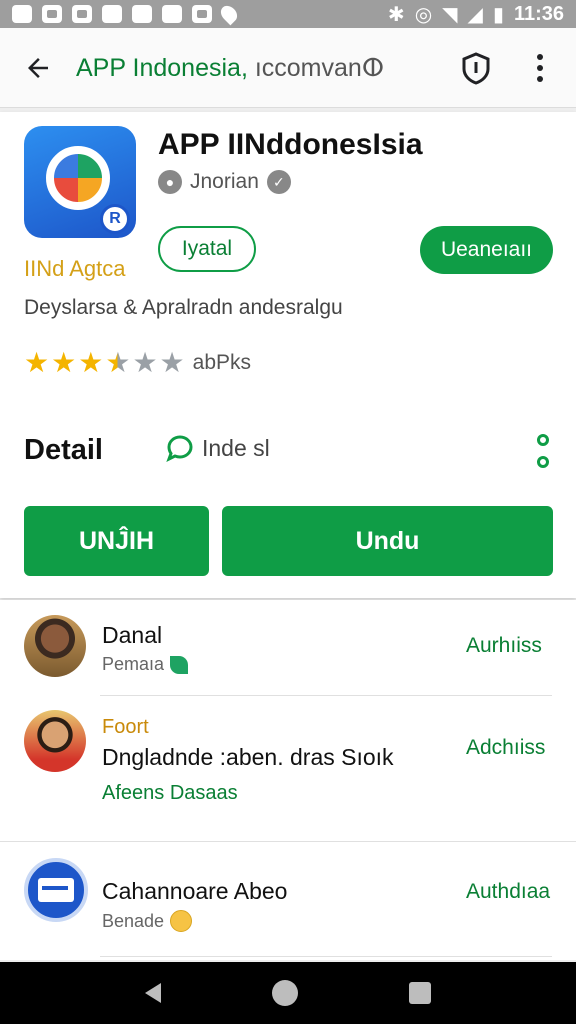 The width and height of the screenshot is (576, 1024). I want to click on security-button, so click(476, 68).